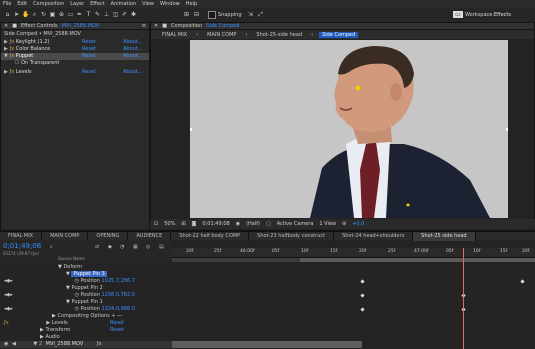 Image resolution: width=535 pixels, height=349 pixels. What do you see at coordinates (344, 224) in the screenshot?
I see `reset-exposure-icon: ⊛` at bounding box center [344, 224].